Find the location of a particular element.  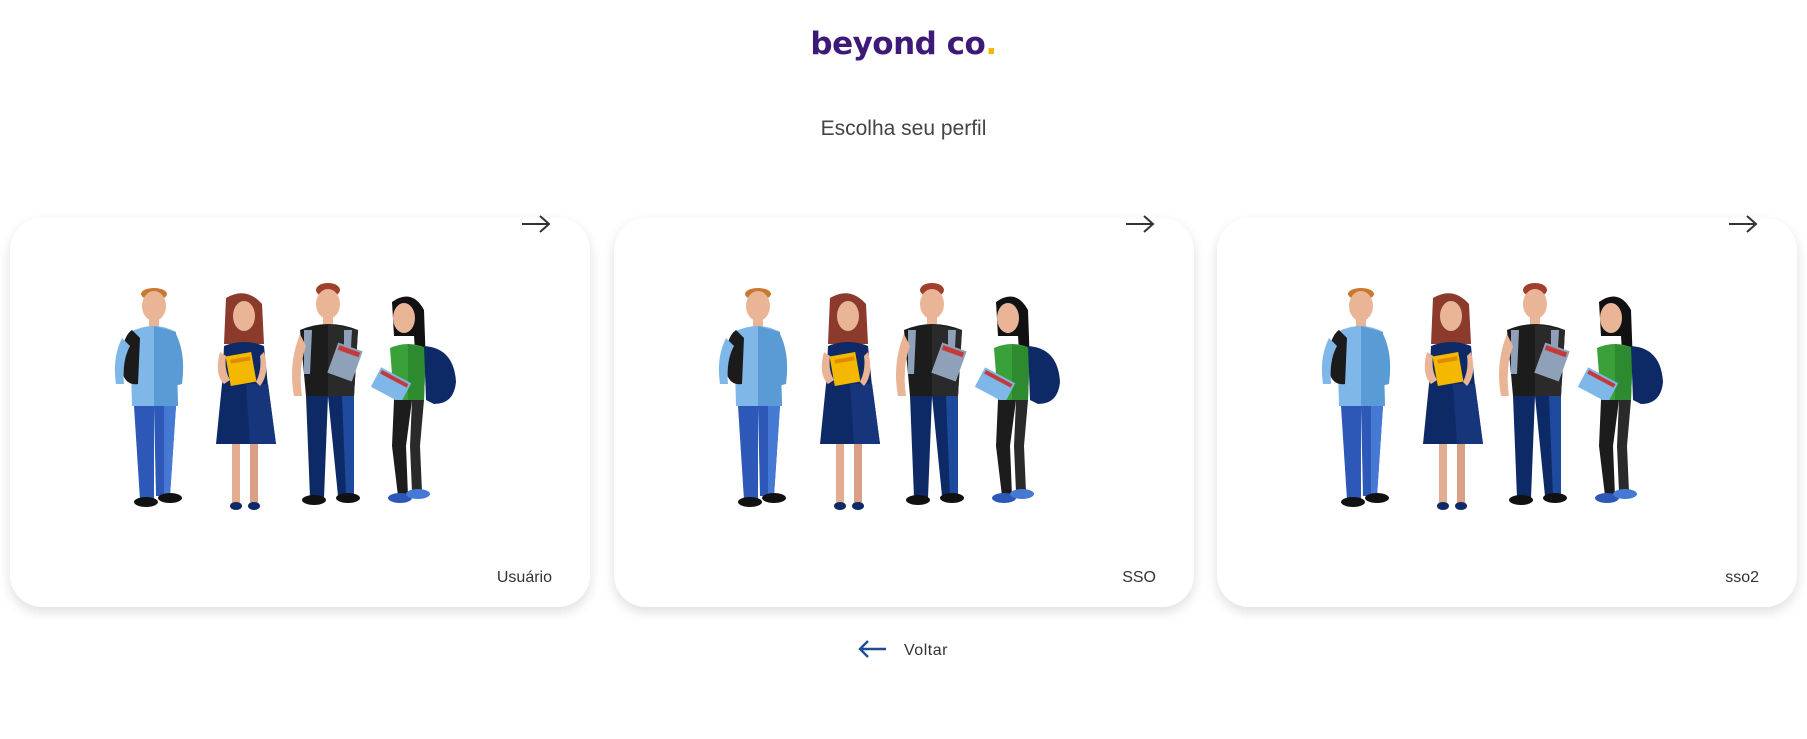

brand-logo: beyond co. is located at coordinates (903, 44).